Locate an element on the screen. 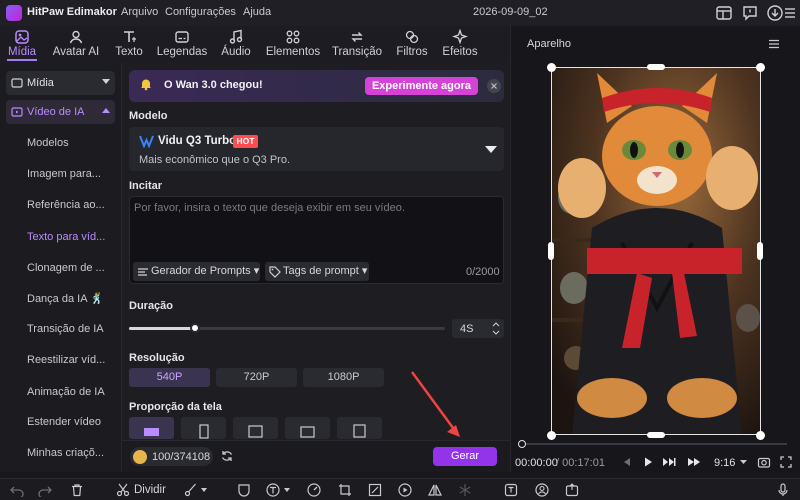 The width and height of the screenshot is (800, 500). delete-icon is located at coordinates (77, 490).